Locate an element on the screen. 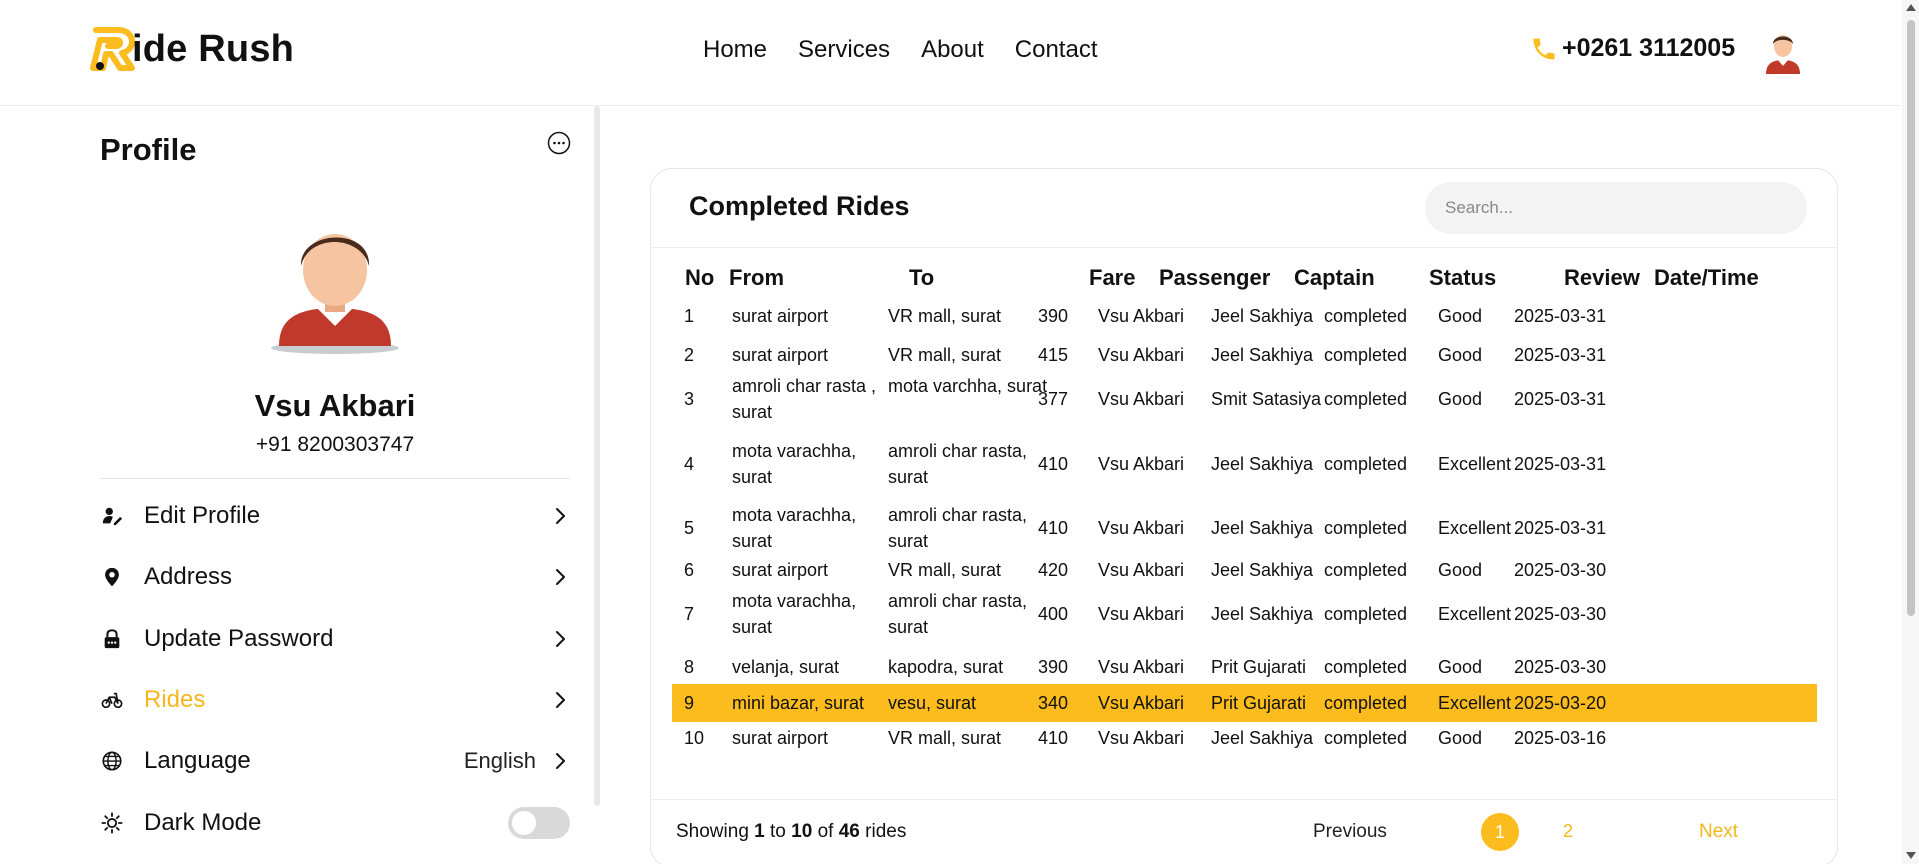 This screenshot has height=864, width=1919. previous-page-button: Previous is located at coordinates (1350, 832).